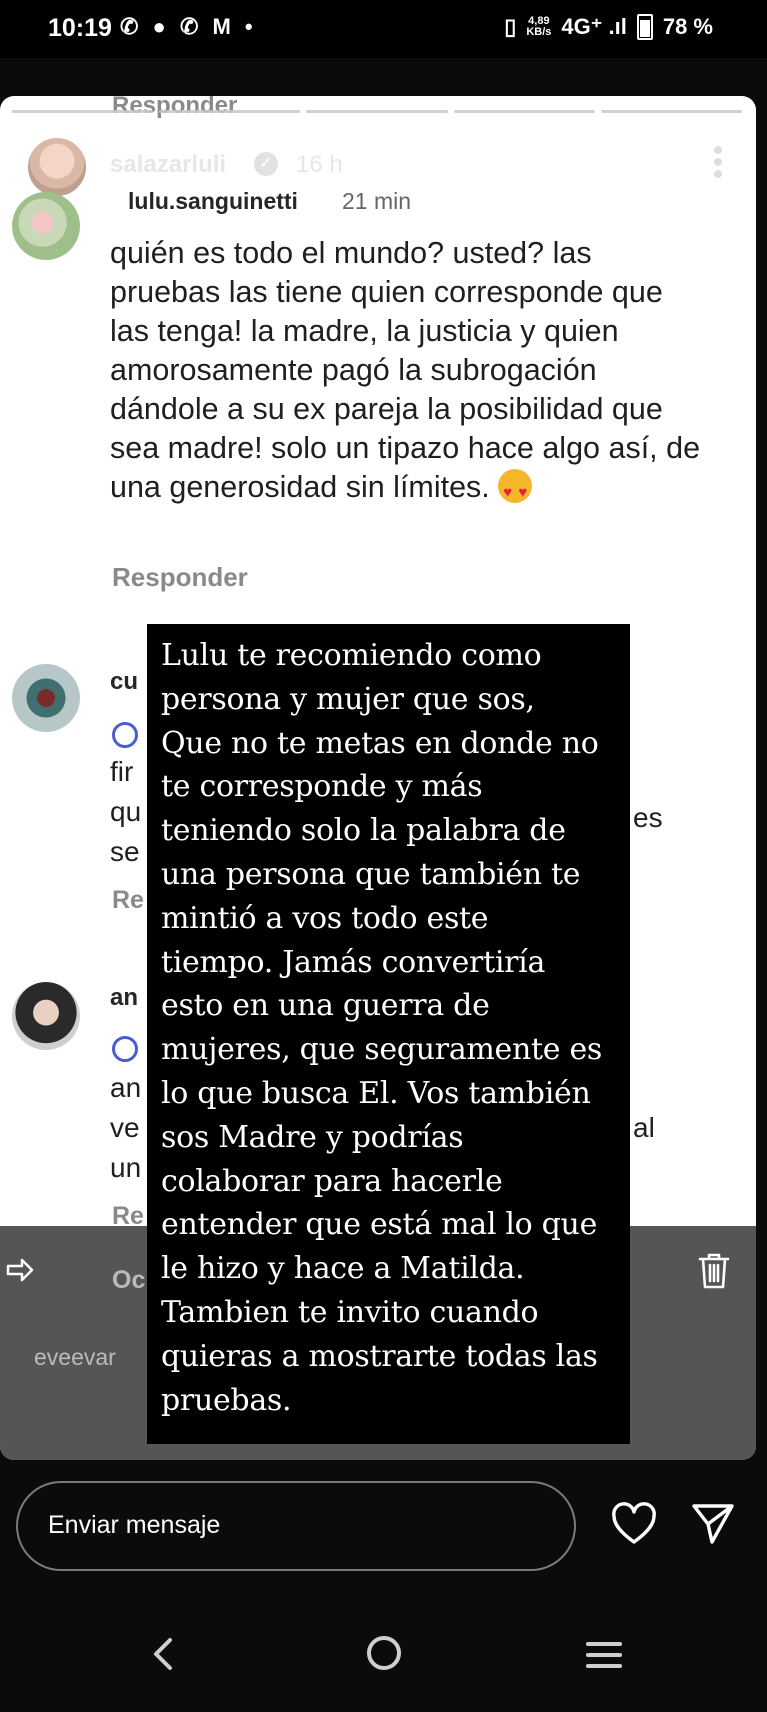  What do you see at coordinates (594, 26) in the screenshot?
I see `signal-indicator: 4G⁺ .ıl` at bounding box center [594, 26].